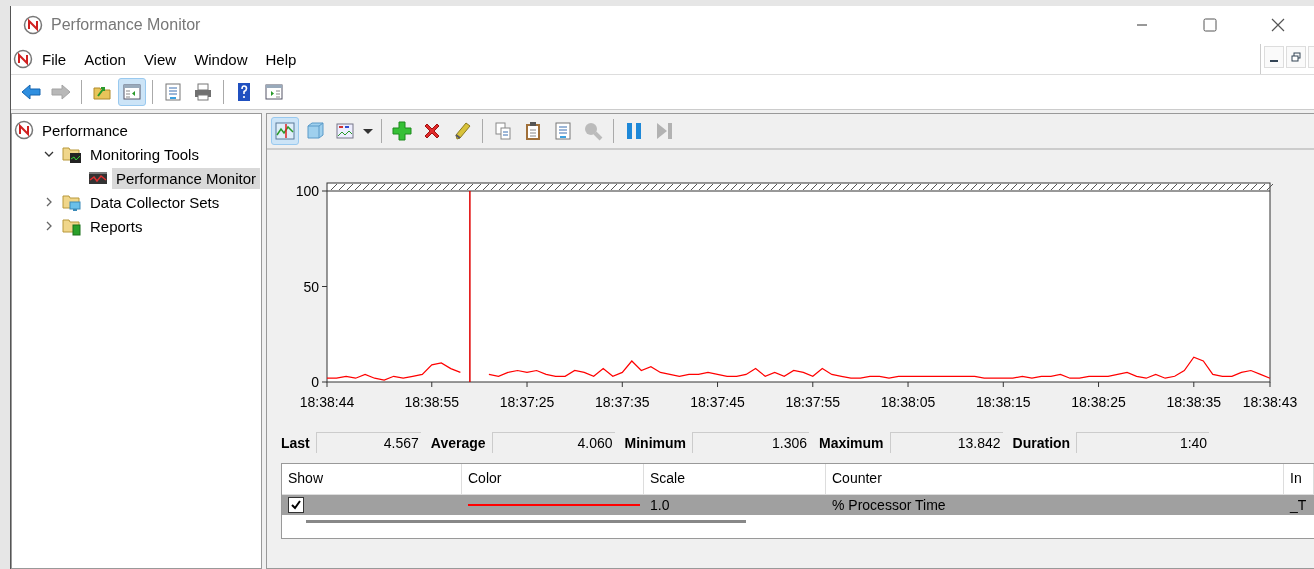 The height and width of the screenshot is (569, 1314). Describe the element at coordinates (372, 479) in the screenshot. I see `column-header: Show` at that location.